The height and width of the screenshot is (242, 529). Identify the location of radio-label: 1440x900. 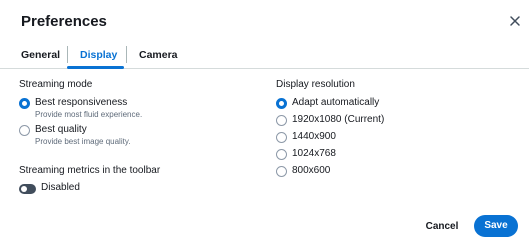
(314, 136).